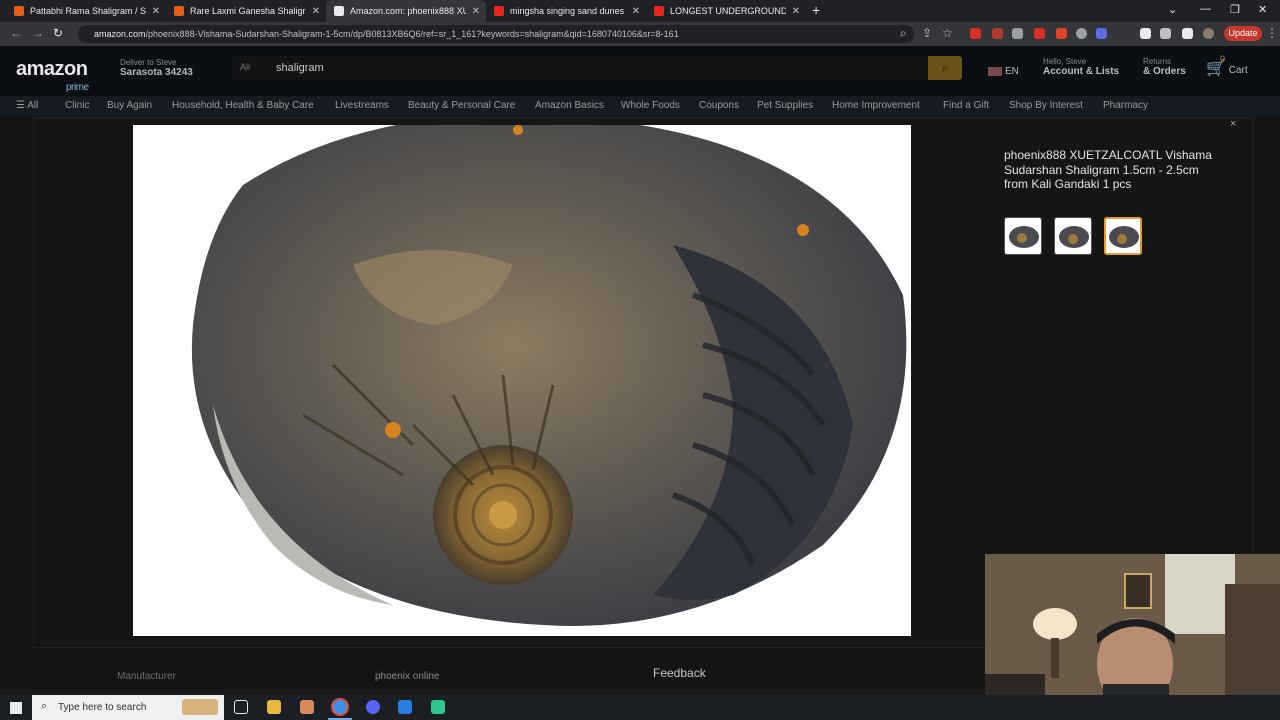 This screenshot has width=1280, height=720. I want to click on close-window-button: ✕, so click(1262, 9).